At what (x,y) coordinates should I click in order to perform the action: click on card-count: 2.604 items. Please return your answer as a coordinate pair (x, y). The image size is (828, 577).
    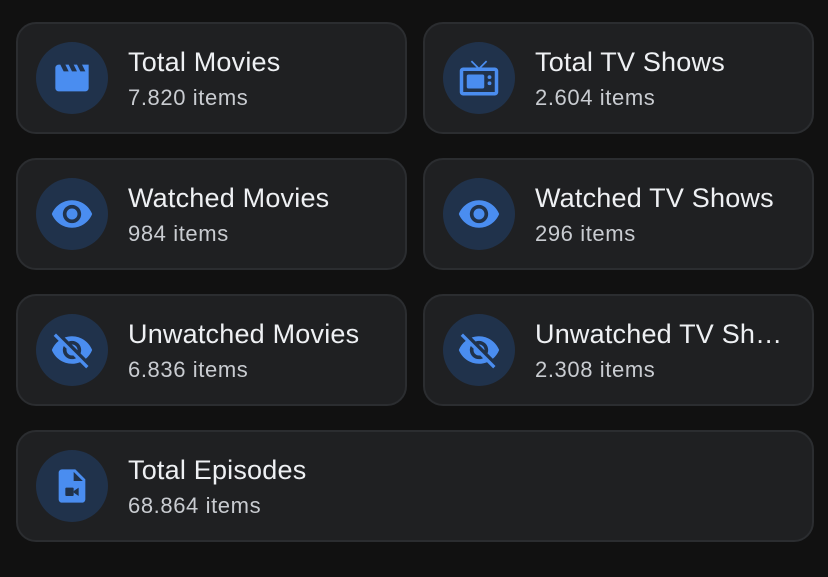
    Looking at the image, I should click on (595, 97).